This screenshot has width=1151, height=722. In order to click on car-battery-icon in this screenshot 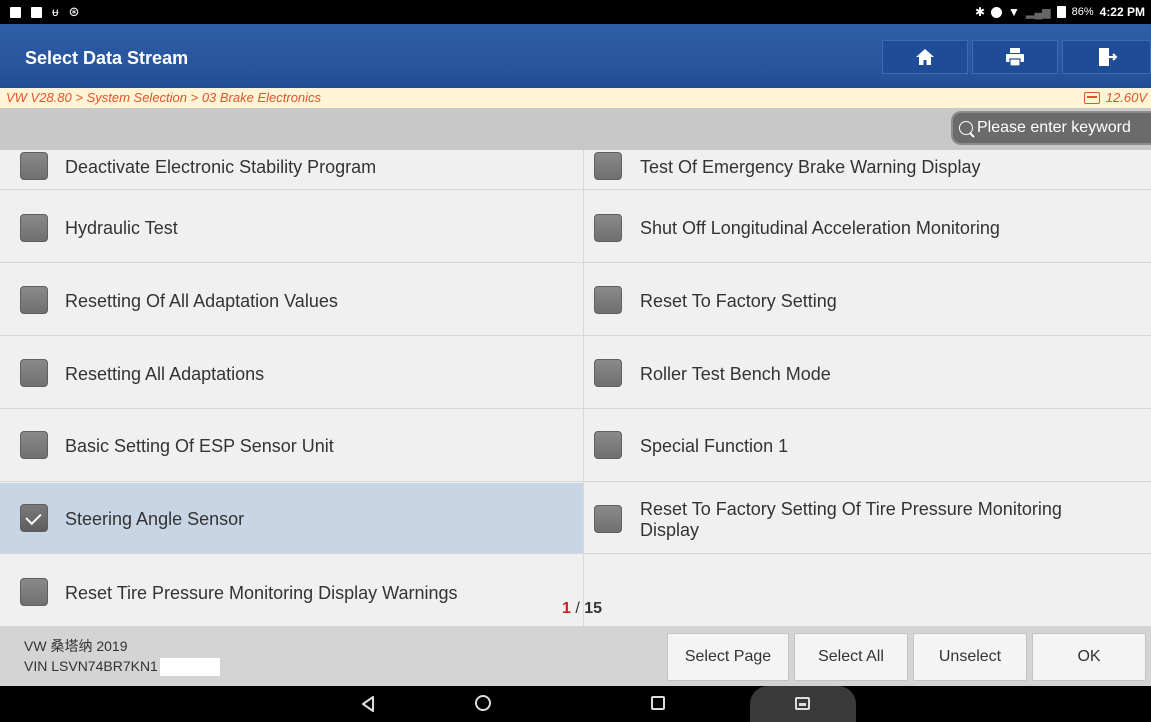, I will do `click(1091, 98)`.